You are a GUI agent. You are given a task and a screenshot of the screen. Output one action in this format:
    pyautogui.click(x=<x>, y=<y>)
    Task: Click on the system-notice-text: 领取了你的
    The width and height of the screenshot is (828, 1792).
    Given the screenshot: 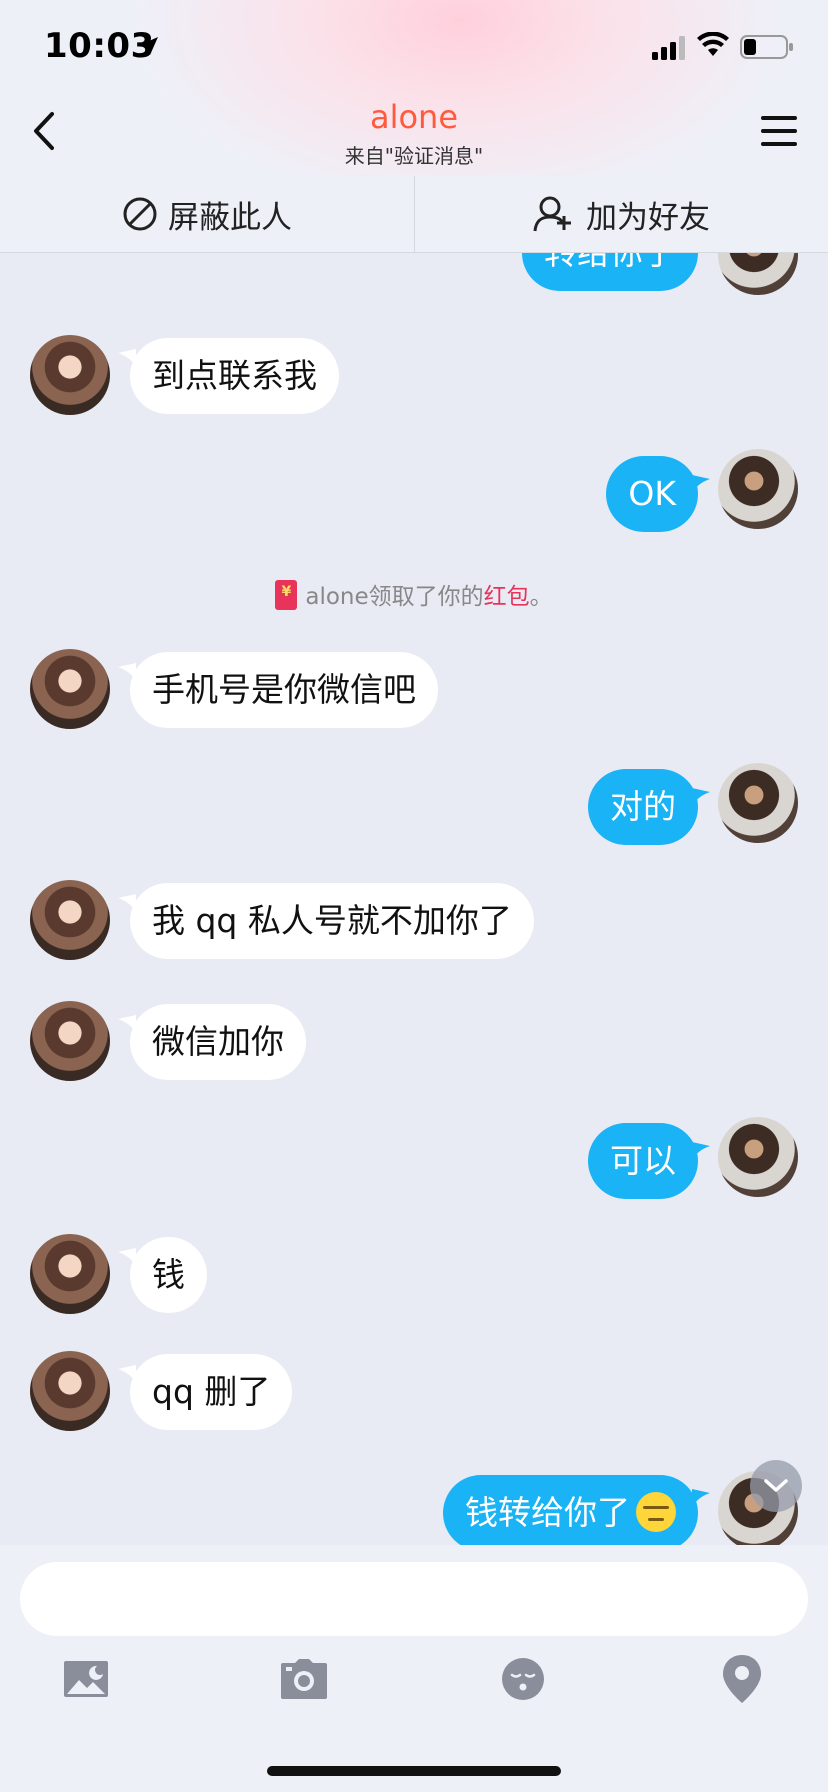 What is the action you would take?
    pyautogui.click(x=426, y=597)
    